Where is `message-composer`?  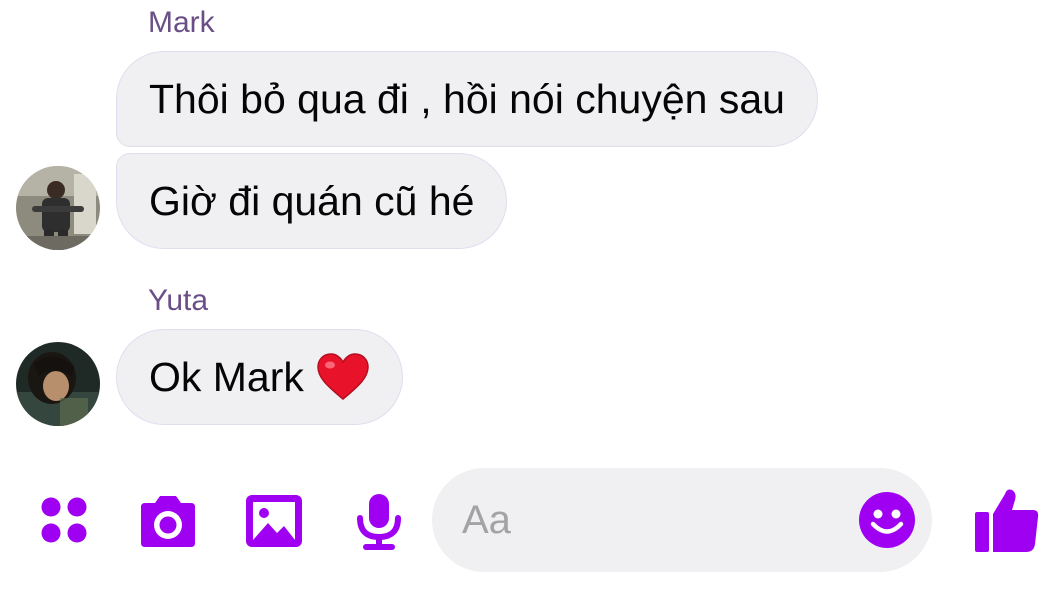
message-composer is located at coordinates (682, 520).